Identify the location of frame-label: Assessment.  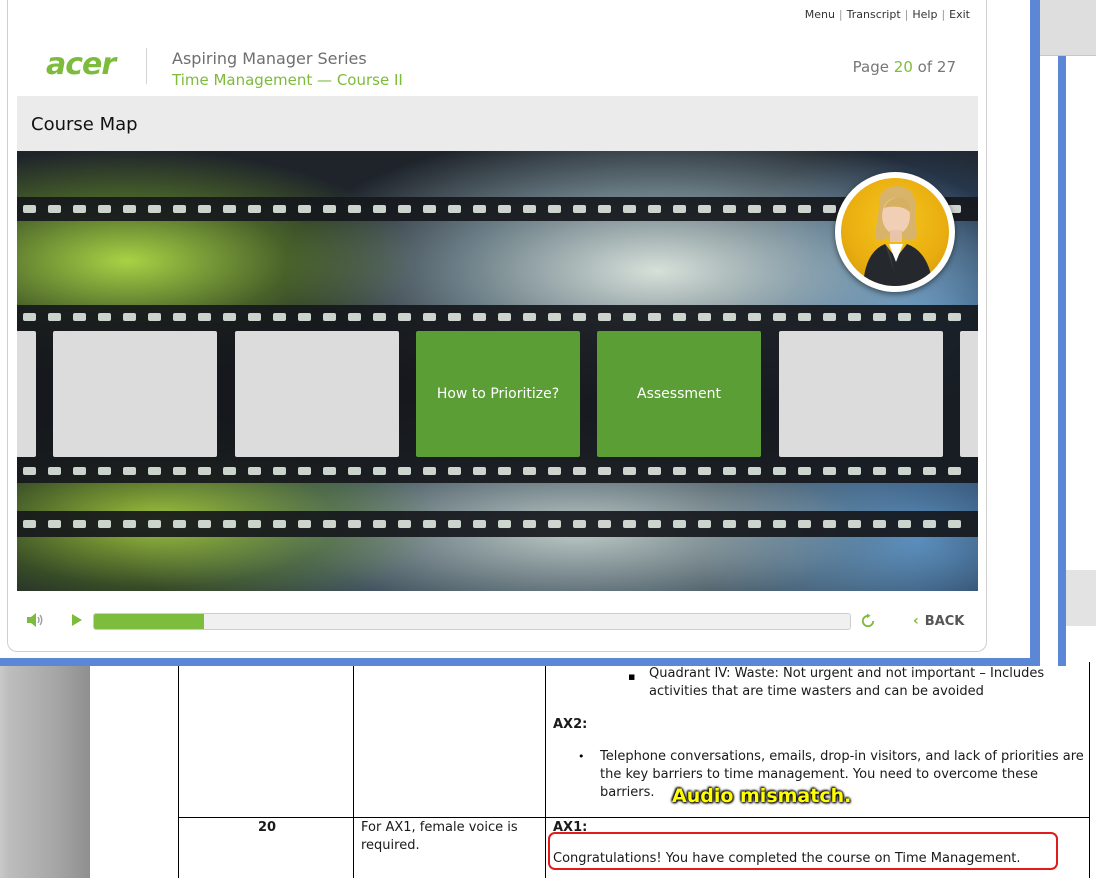
(679, 393).